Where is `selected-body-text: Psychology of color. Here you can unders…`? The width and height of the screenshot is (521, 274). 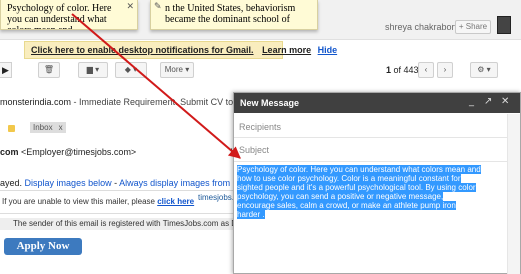 selected-body-text: Psychology of color. Here you can unders… is located at coordinates (359, 192).